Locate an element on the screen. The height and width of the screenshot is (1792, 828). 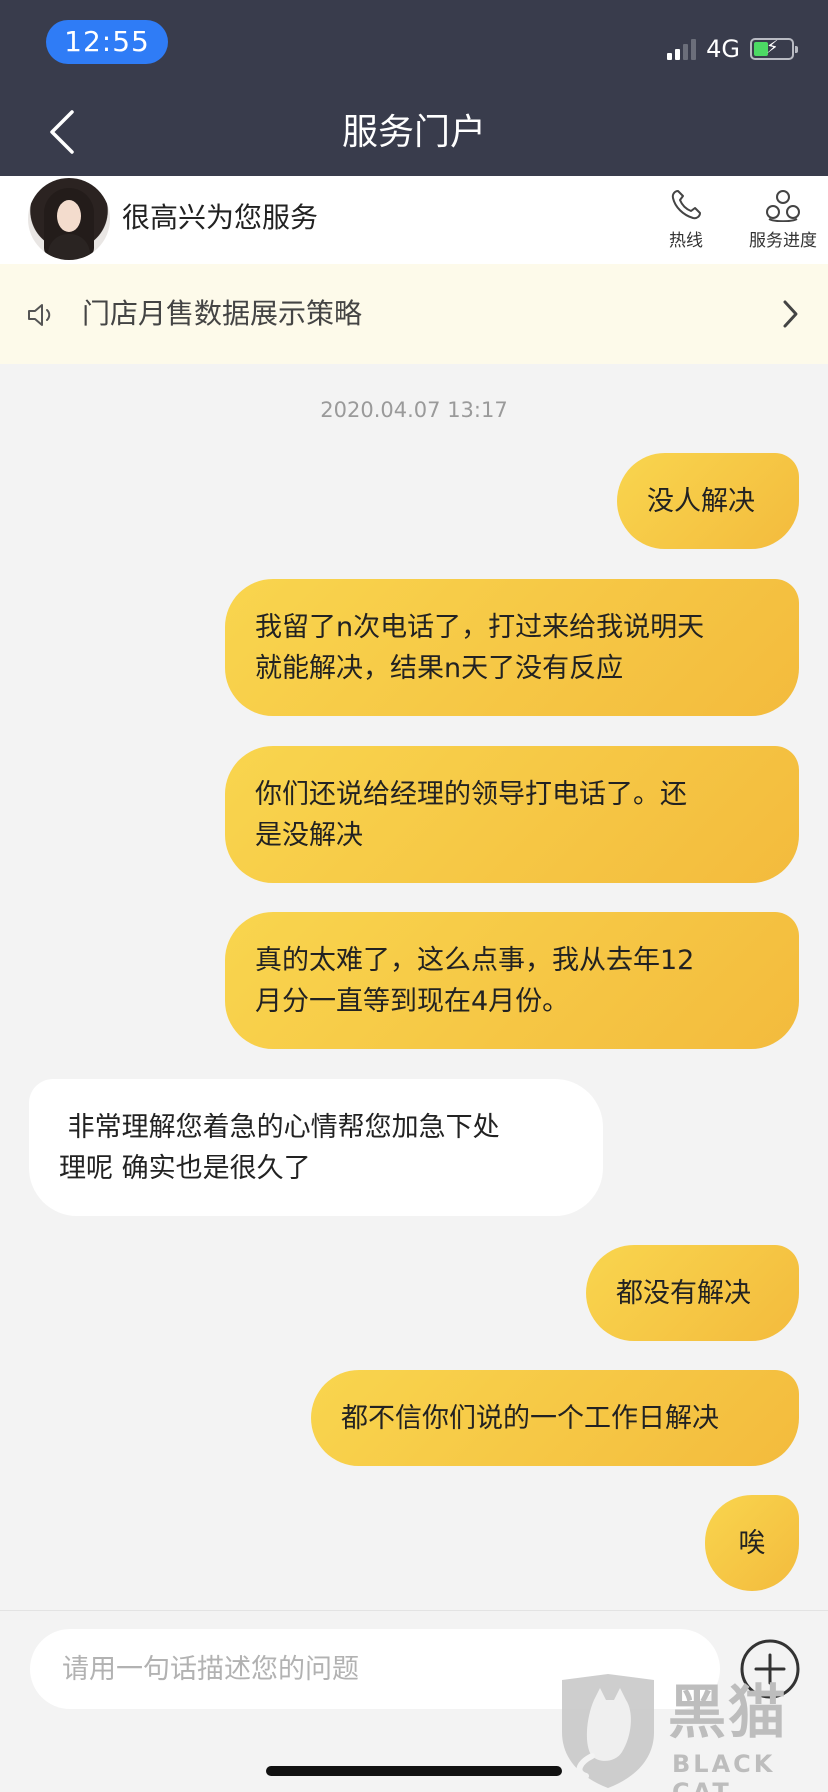
chevron-right-icon is located at coordinates (790, 314).